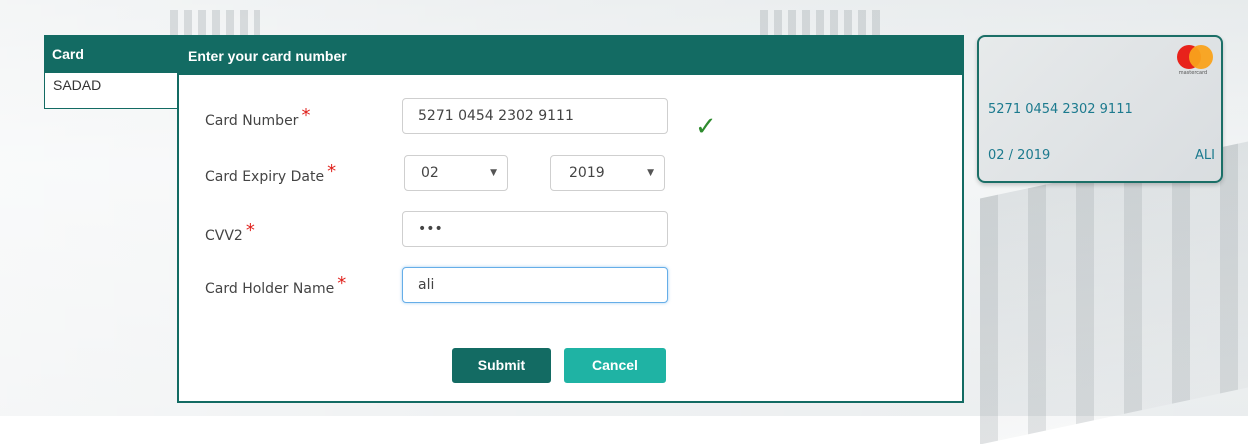 This screenshot has height=444, width=1248. Describe the element at coordinates (1019, 155) in the screenshot. I see `card-preview-expiry: 02 / 2019` at that location.